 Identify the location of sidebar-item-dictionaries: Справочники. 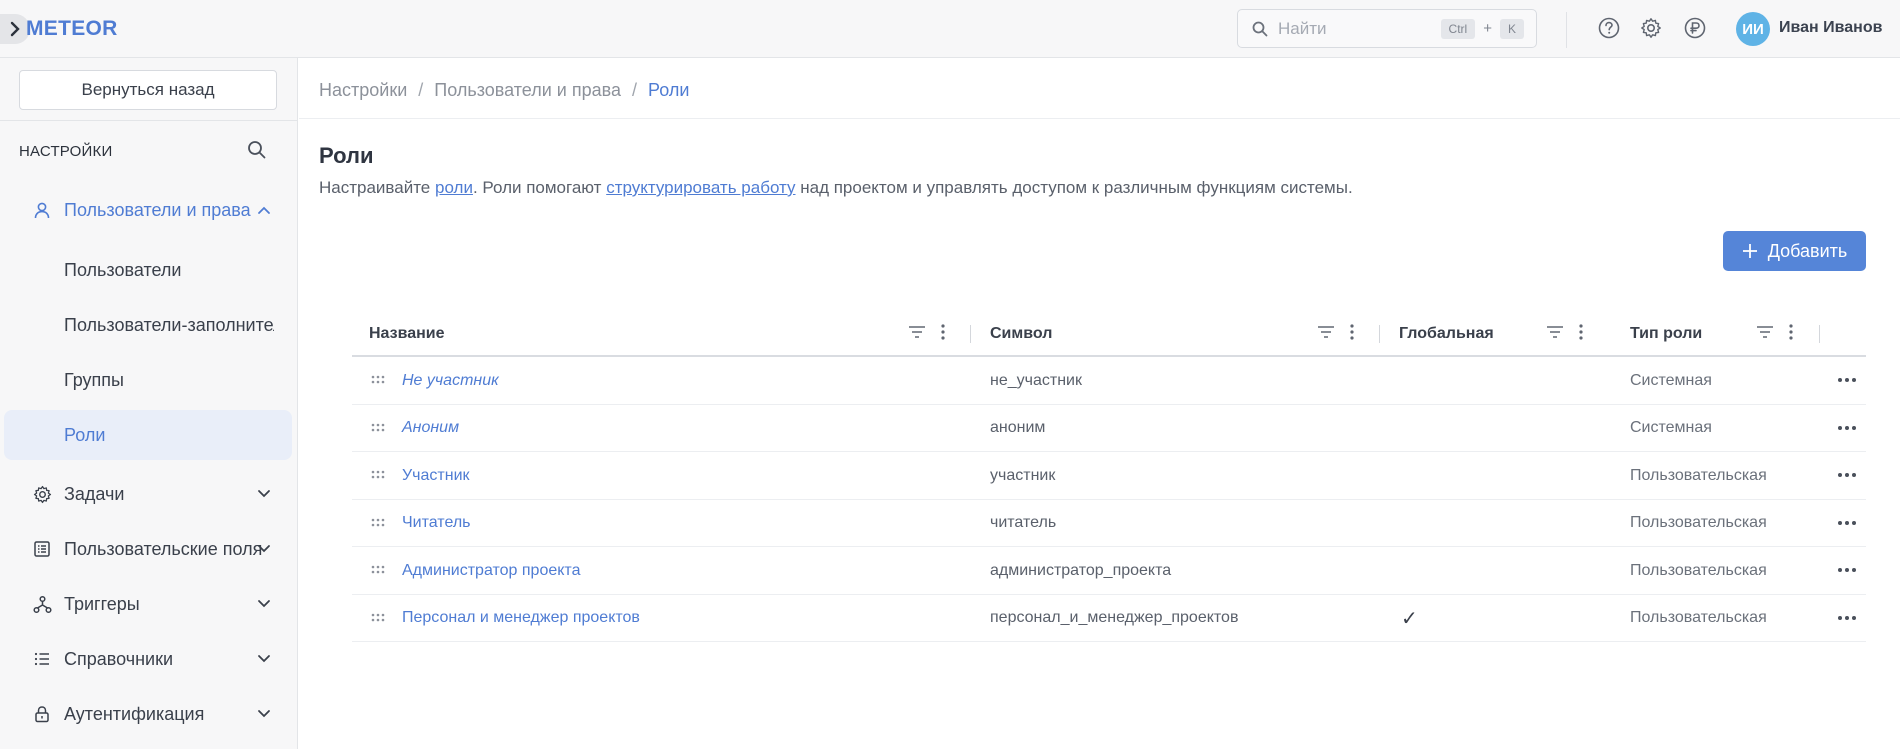
(149, 659).